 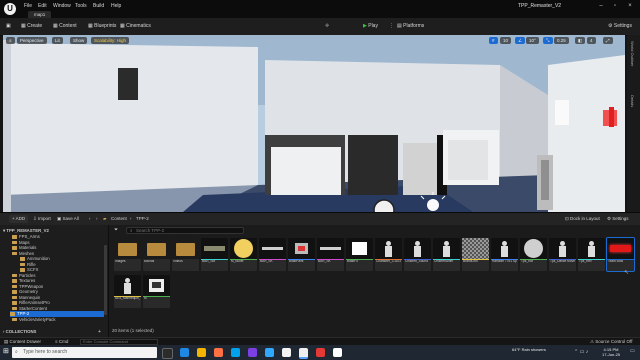 What do you see at coordinates (156, 291) in the screenshot?
I see `asset-tile: M` at bounding box center [156, 291].